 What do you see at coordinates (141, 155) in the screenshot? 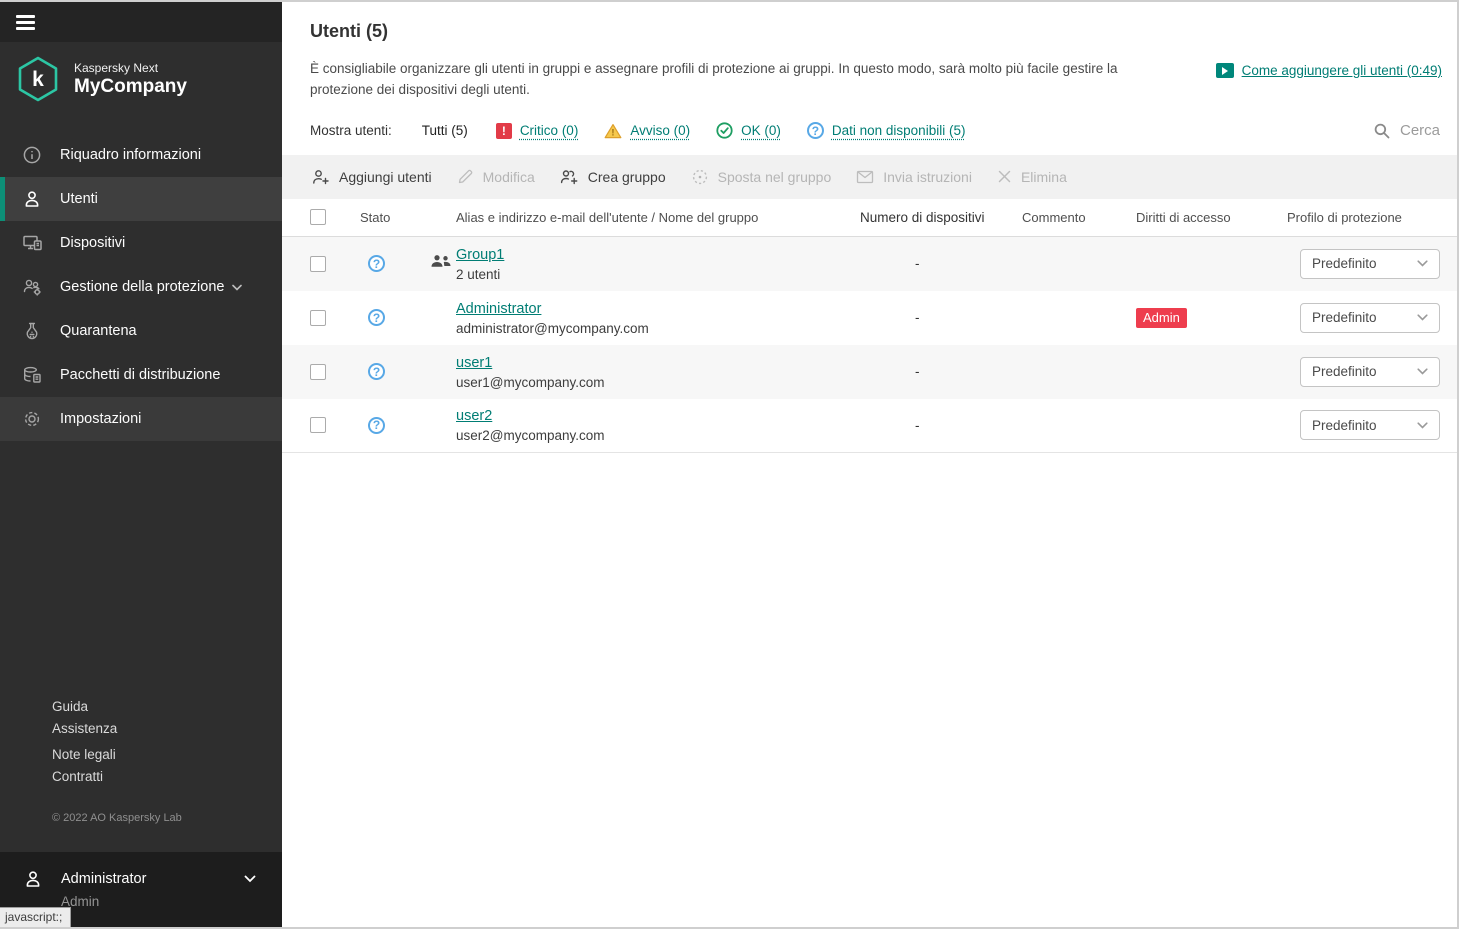
I see `sidebar-item-riquadro-informazioni: Riquadro informazioni` at bounding box center [141, 155].